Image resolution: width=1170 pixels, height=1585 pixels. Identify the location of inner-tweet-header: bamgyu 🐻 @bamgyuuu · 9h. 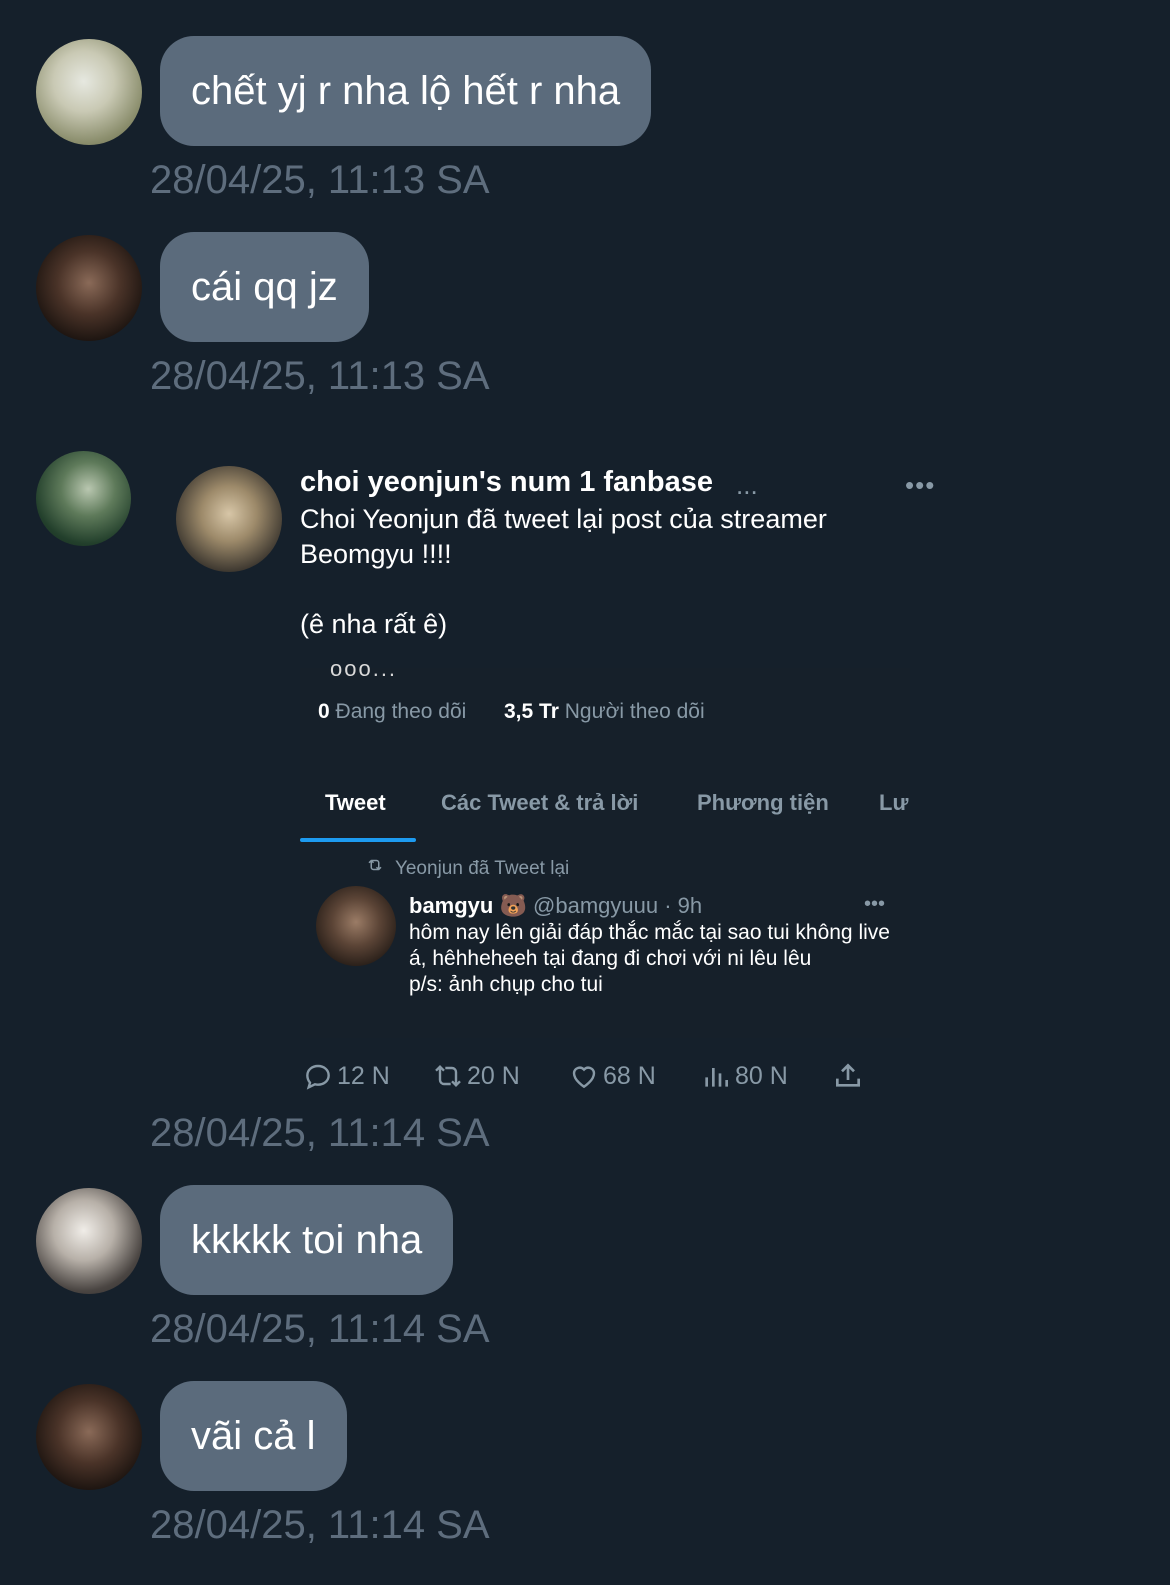
(555, 906).